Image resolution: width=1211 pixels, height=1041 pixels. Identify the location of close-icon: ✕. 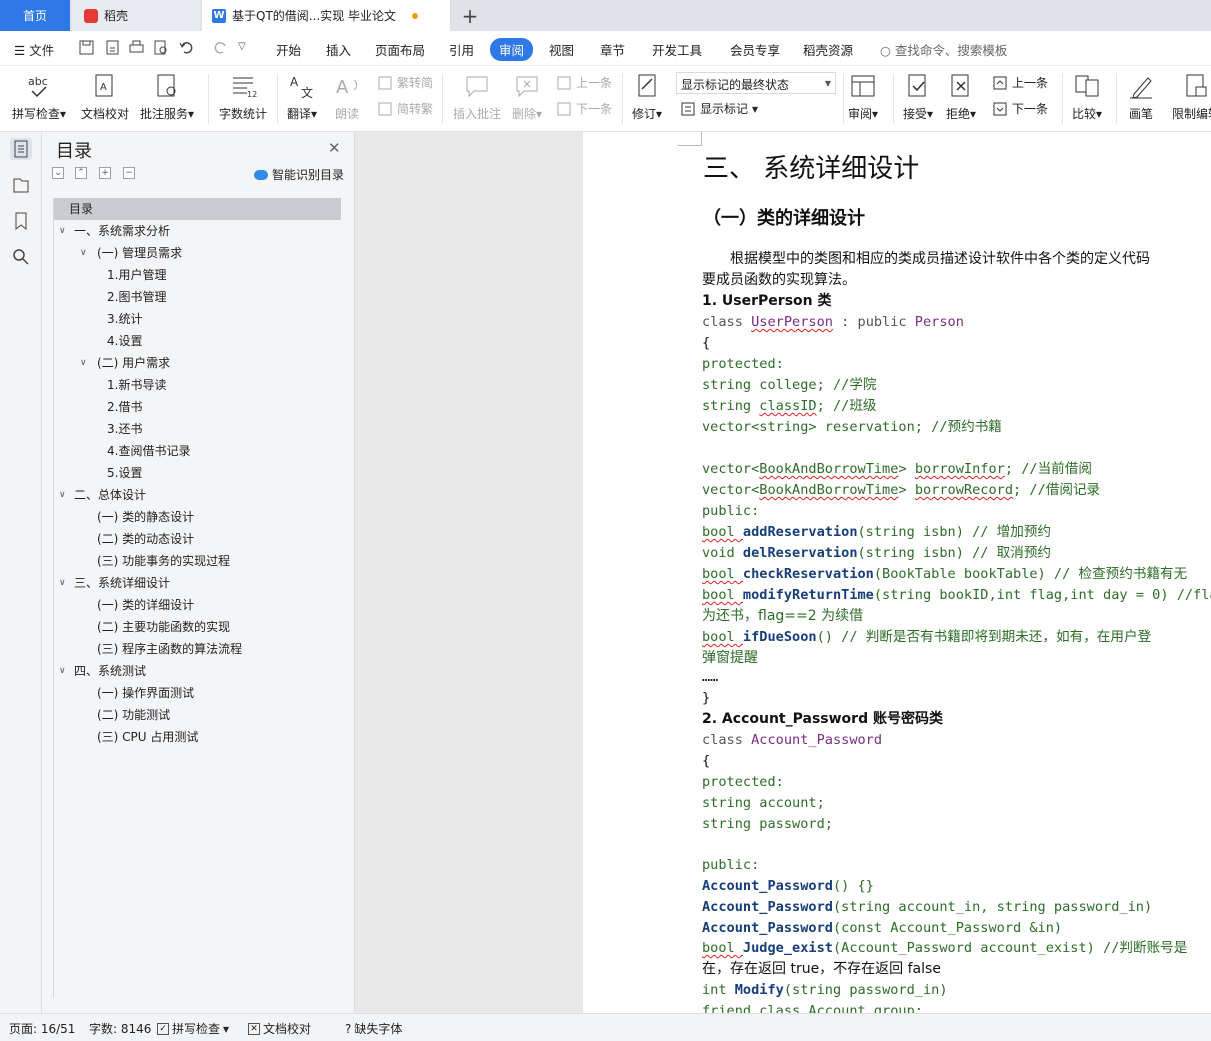
(334, 148).